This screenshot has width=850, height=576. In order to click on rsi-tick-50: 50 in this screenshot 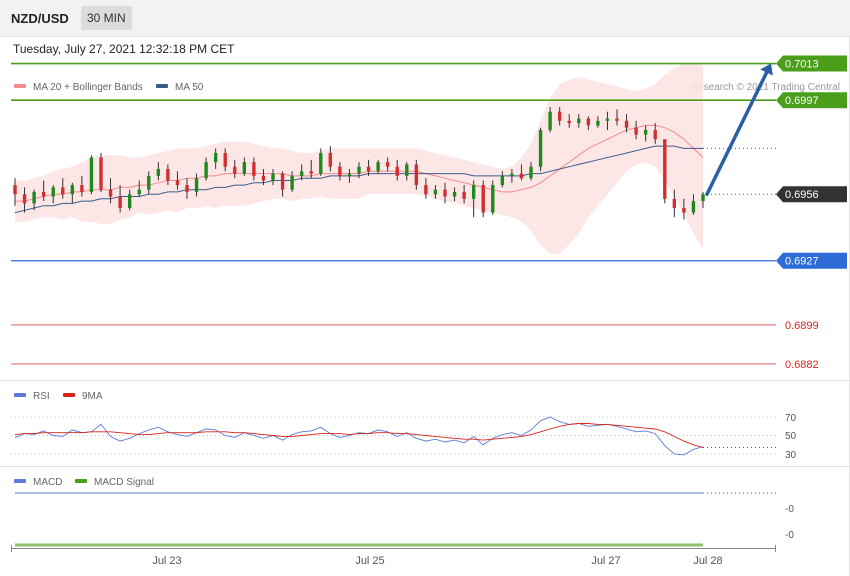, I will do `click(791, 436)`.